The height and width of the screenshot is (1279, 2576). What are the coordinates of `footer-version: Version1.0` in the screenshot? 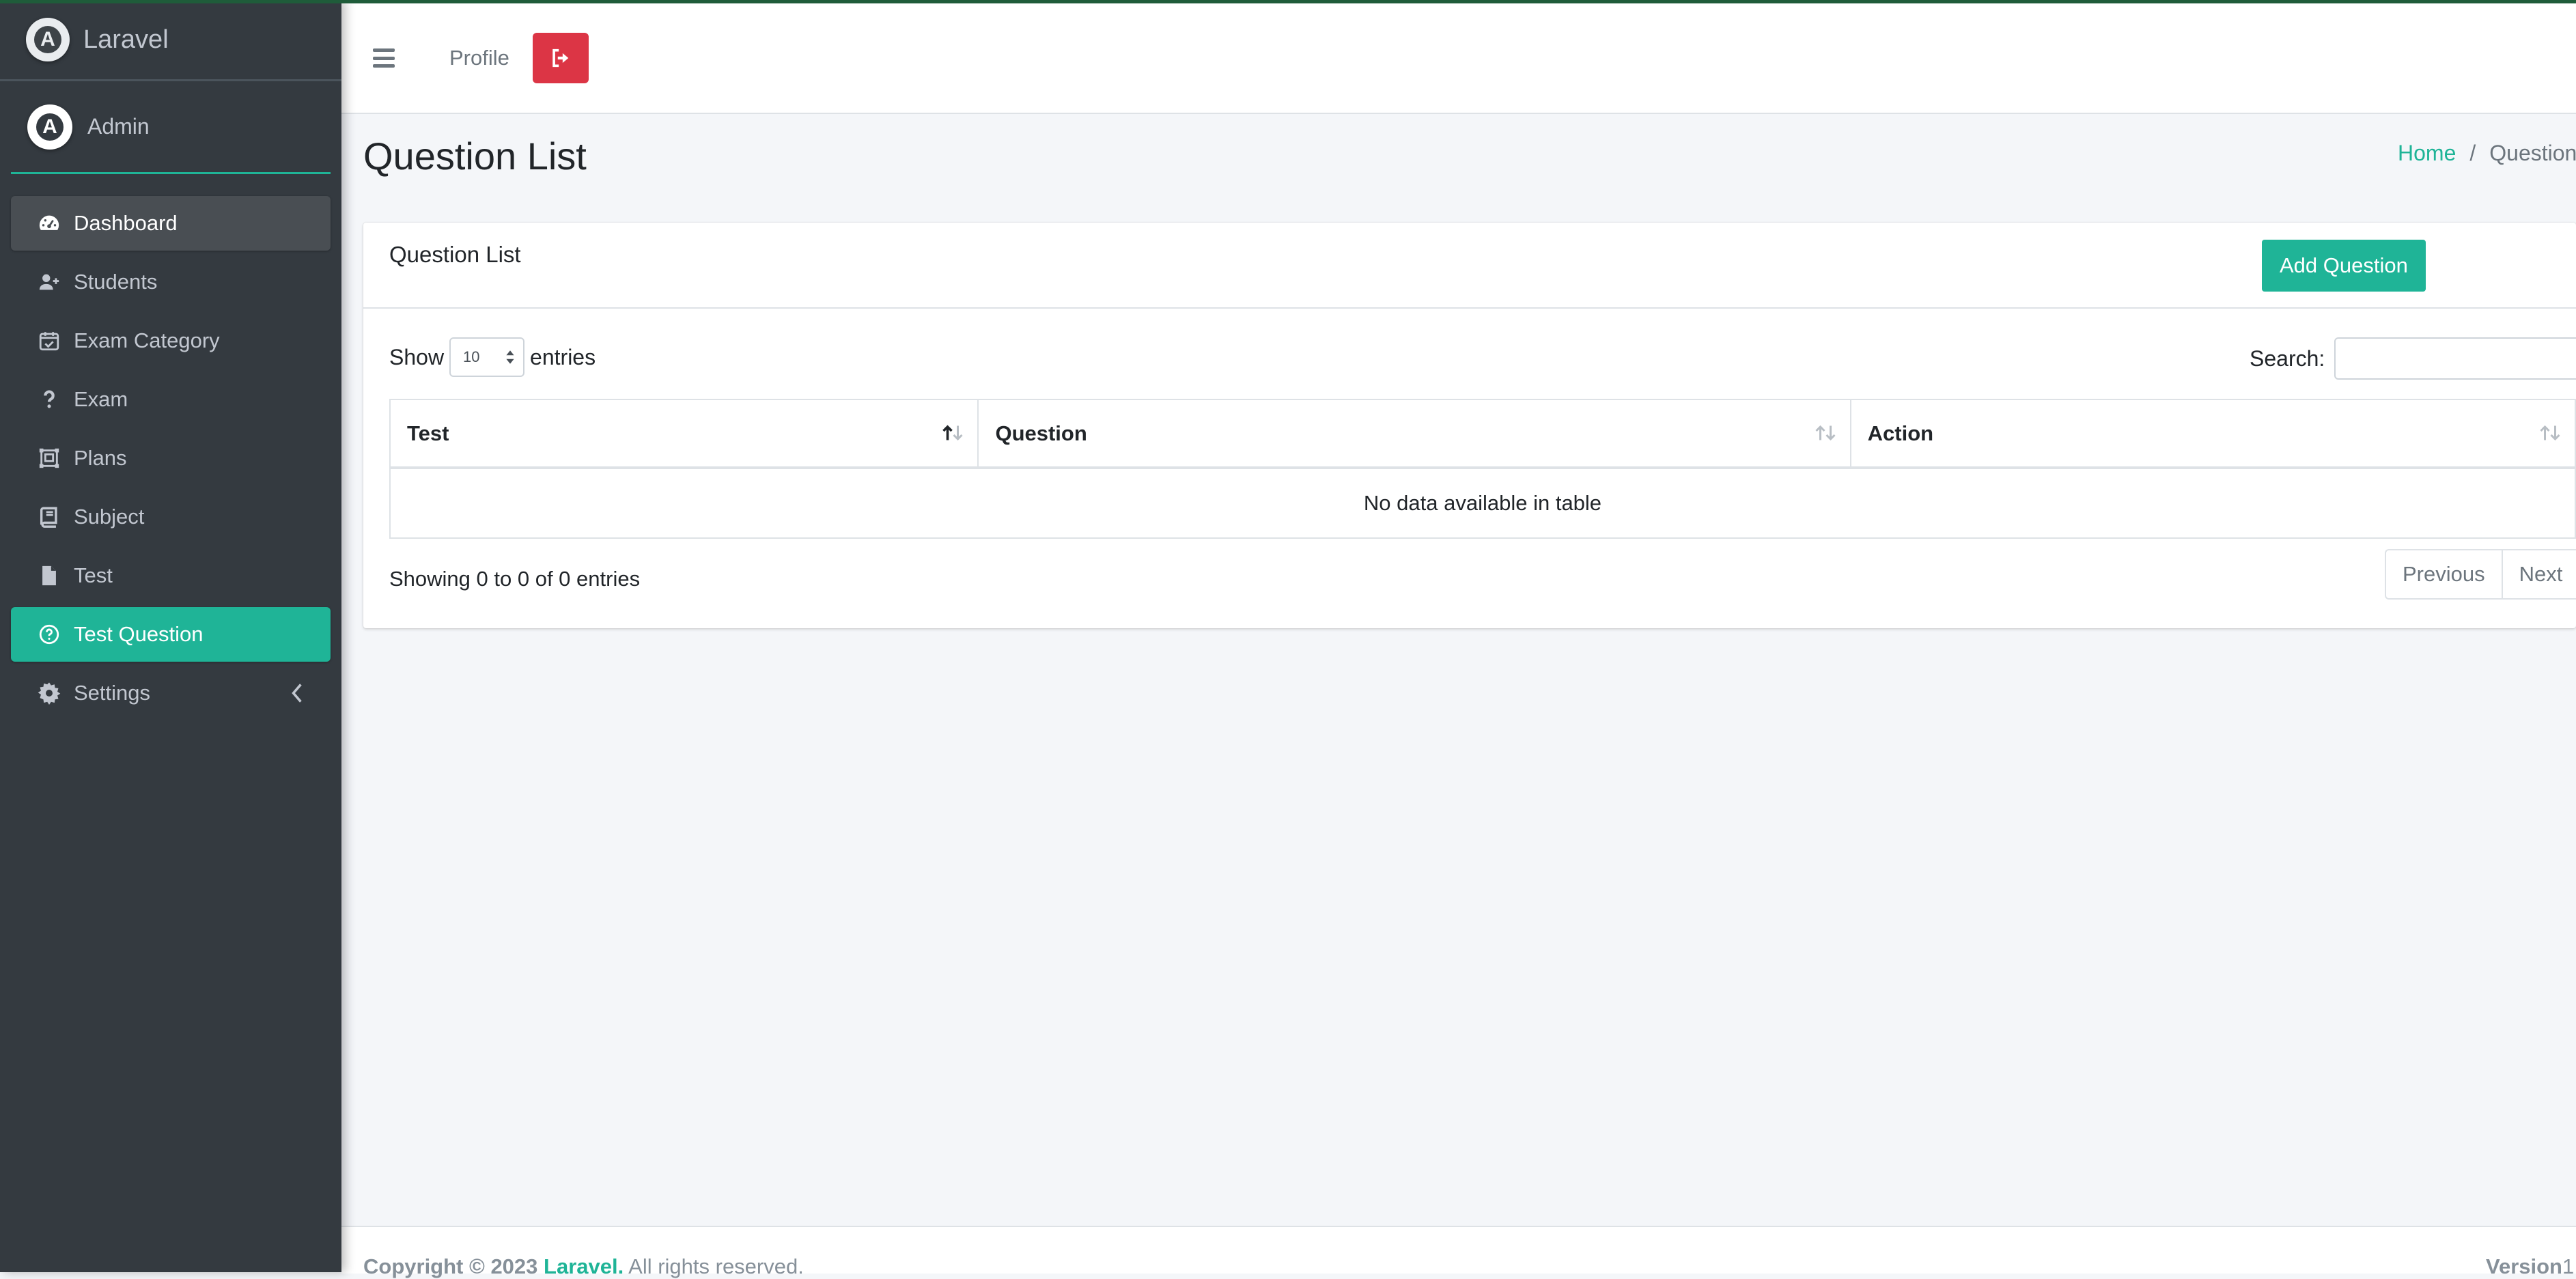 It's located at (2531, 1266).